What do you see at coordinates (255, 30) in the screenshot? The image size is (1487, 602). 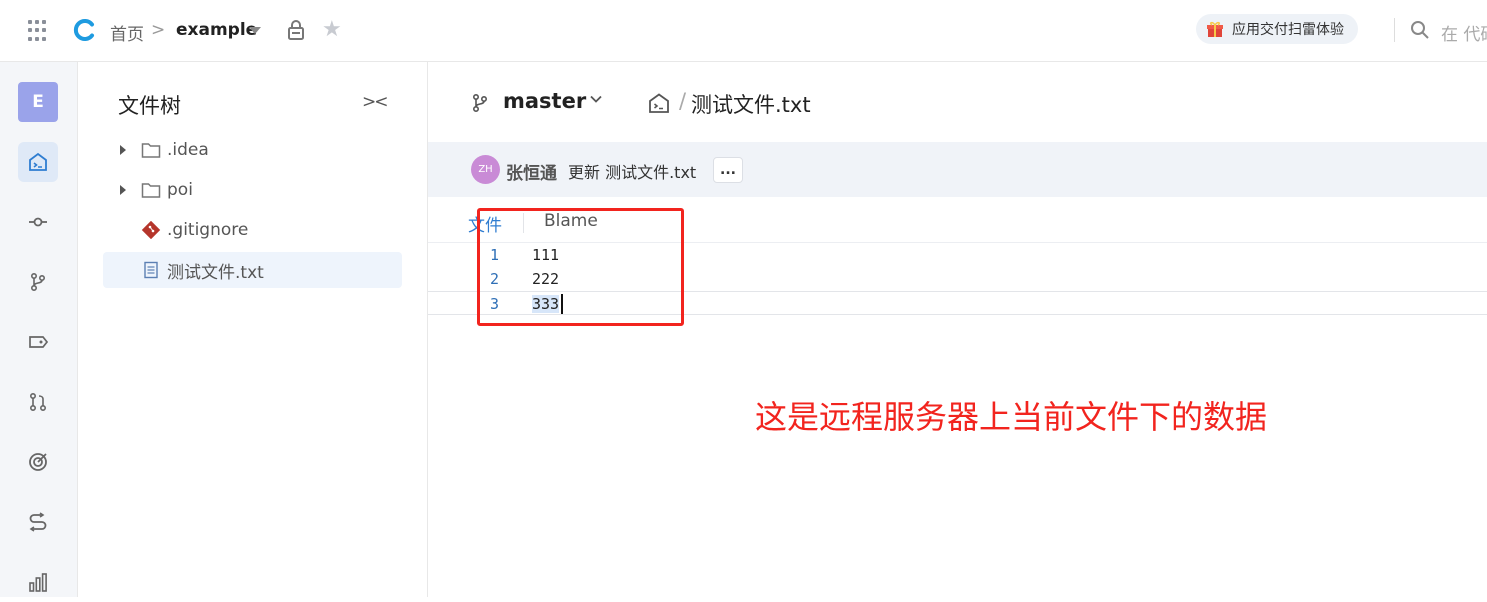 I see `repo-dropdown-icon` at bounding box center [255, 30].